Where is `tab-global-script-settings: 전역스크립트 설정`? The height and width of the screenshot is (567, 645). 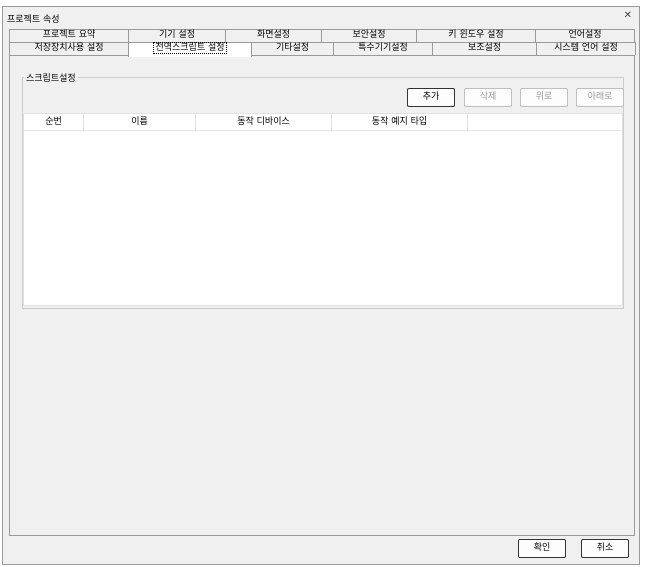
tab-global-script-settings: 전역스크립트 설정 is located at coordinates (190, 49).